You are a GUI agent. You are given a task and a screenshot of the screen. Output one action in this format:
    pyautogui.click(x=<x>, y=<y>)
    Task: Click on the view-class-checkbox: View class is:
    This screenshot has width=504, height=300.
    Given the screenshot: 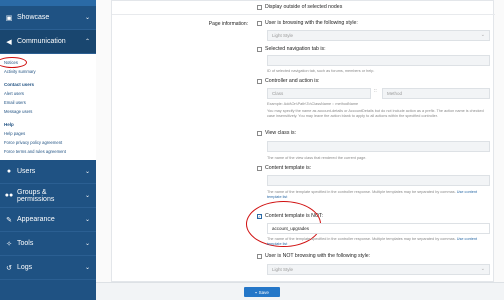 What is the action you would take?
    pyautogui.click(x=374, y=133)
    